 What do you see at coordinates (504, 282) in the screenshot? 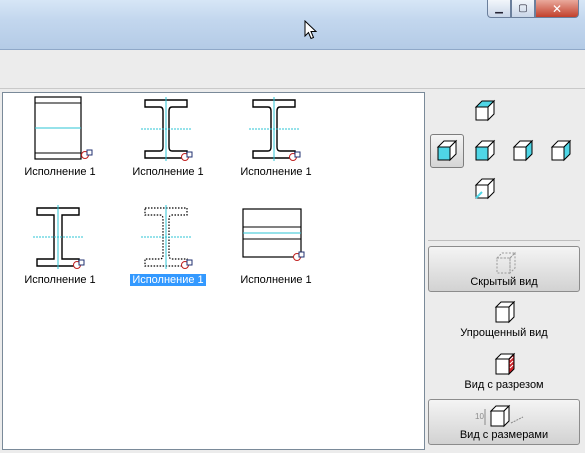
I see `hidden-view-label: Скрытый вид` at bounding box center [504, 282].